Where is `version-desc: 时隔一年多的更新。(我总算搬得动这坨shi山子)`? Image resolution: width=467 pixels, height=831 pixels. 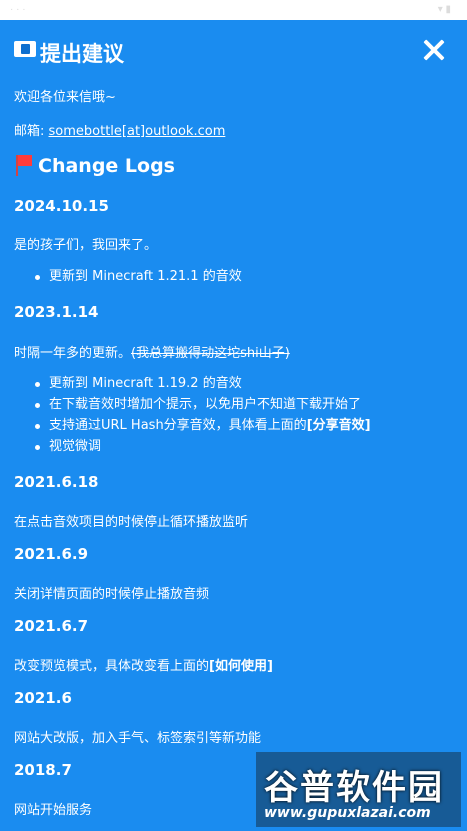
version-desc: 时隔一年多的更新。(我总算搬得动这坨shi山子) is located at coordinates (152, 351).